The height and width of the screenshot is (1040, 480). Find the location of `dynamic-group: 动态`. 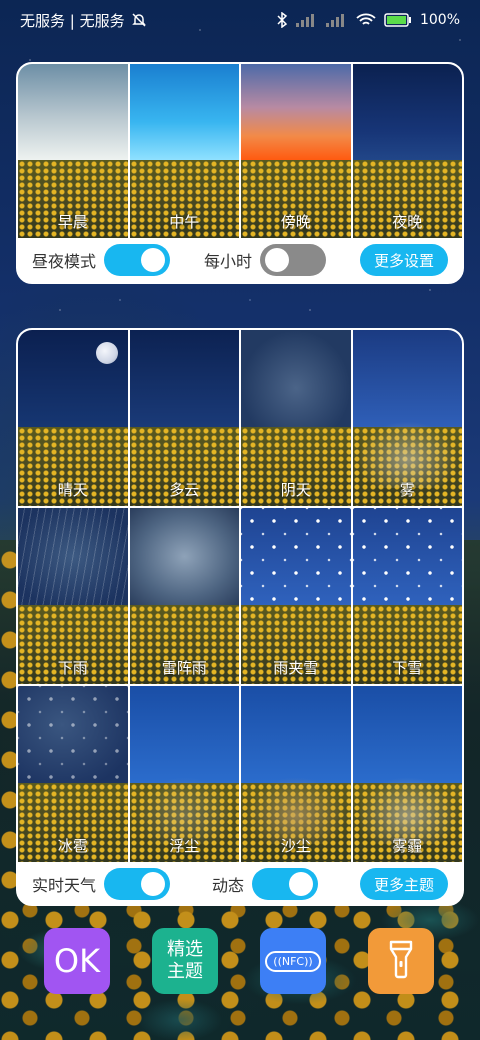

dynamic-group: 动态 is located at coordinates (265, 884).